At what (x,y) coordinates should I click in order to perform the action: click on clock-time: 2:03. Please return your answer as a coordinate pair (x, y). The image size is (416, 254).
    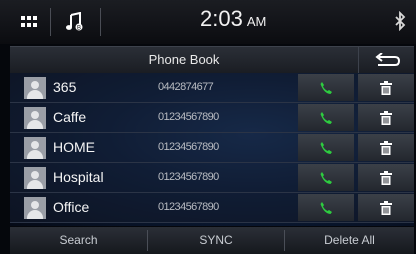
    Looking at the image, I should click on (221, 18).